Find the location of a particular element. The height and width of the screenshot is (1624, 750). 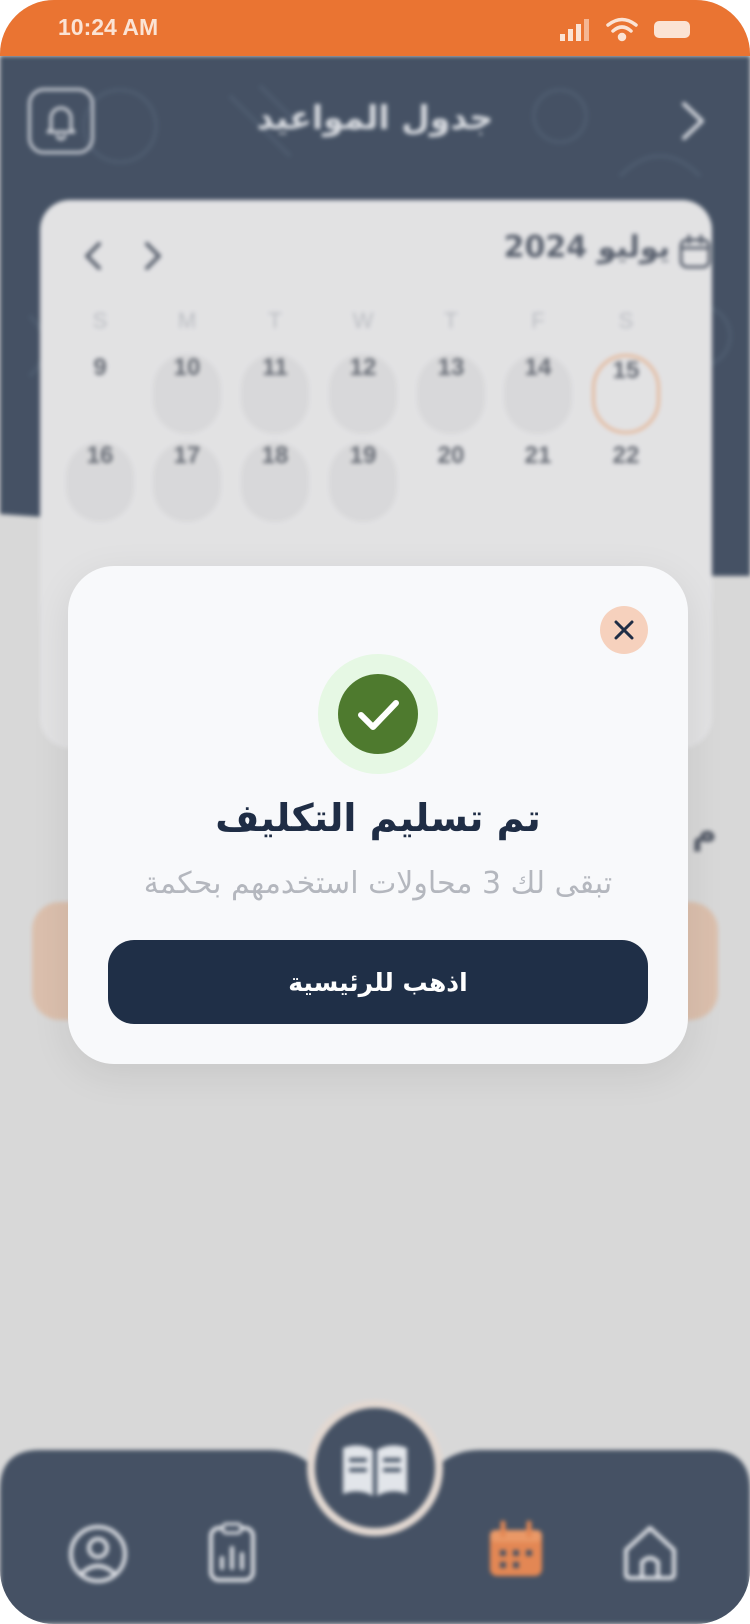

close-button is located at coordinates (624, 630).